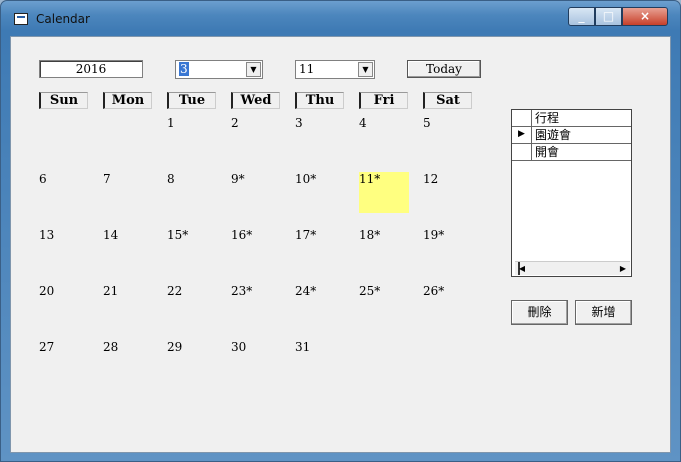  Describe the element at coordinates (110, 347) in the screenshot. I see `day-cell: 28` at that location.